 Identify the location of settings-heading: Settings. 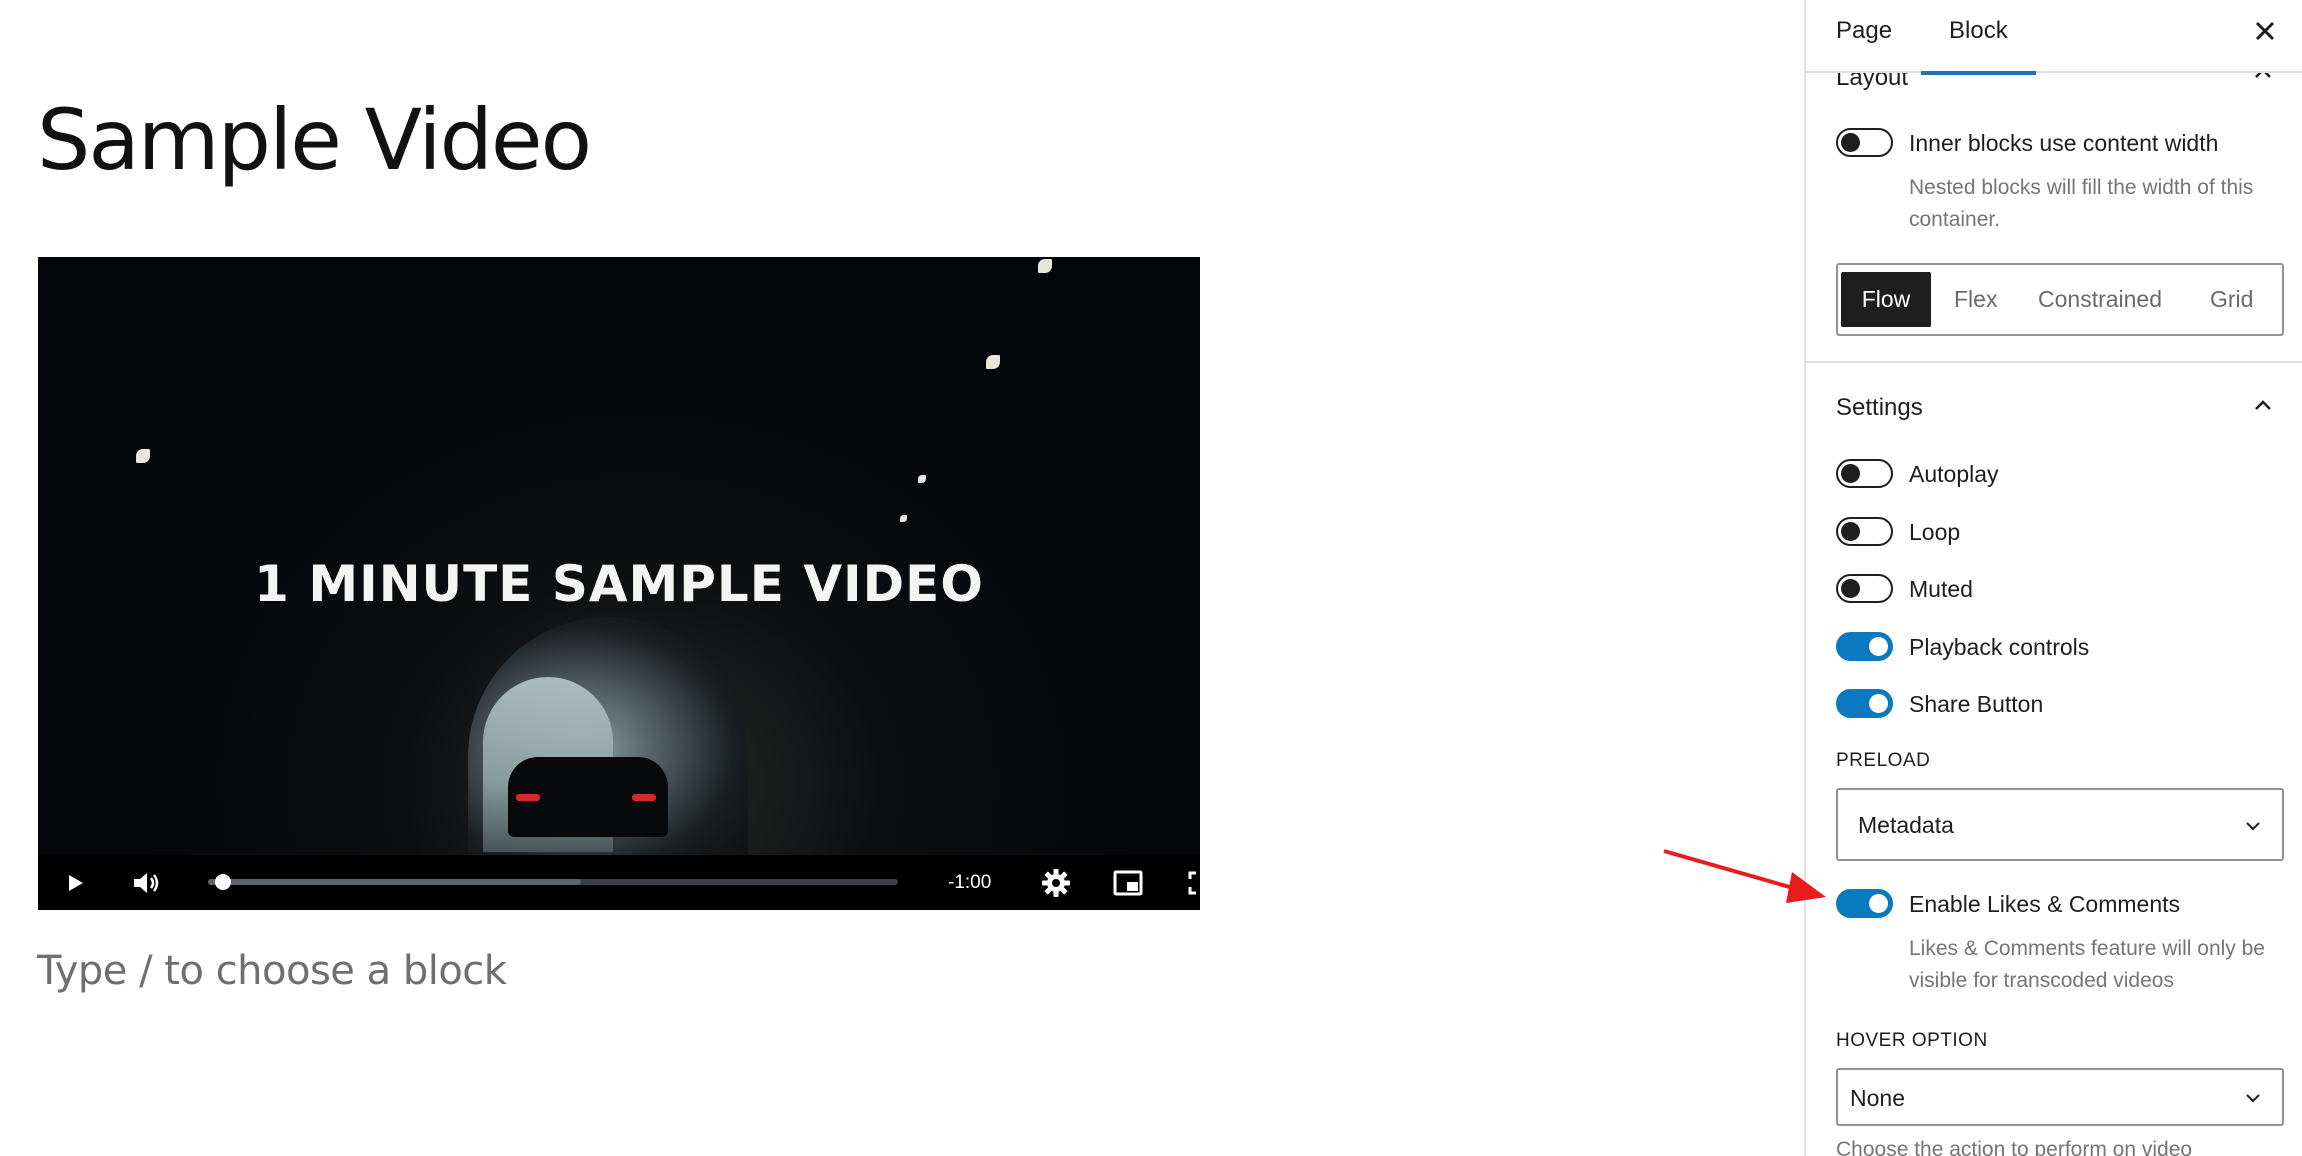
(1879, 408).